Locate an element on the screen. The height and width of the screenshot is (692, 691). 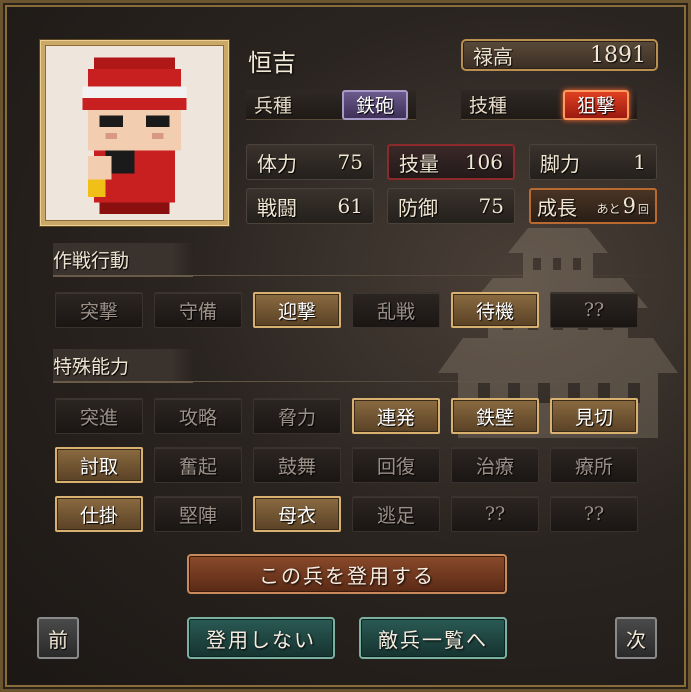
skill-type-label: 技種 is located at coordinates (488, 106).